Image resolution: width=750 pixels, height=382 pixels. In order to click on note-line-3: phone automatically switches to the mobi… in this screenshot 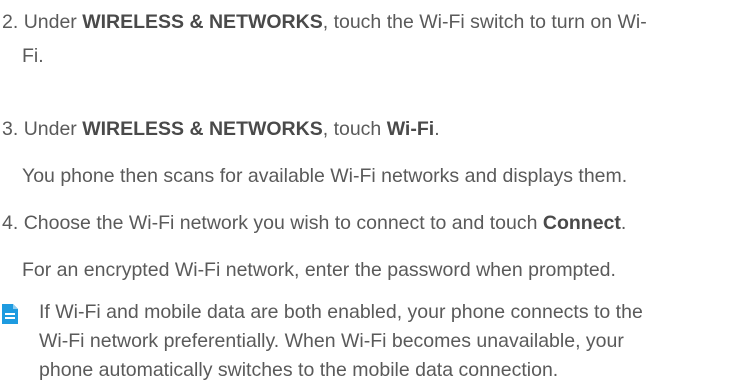, I will do `click(299, 370)`.